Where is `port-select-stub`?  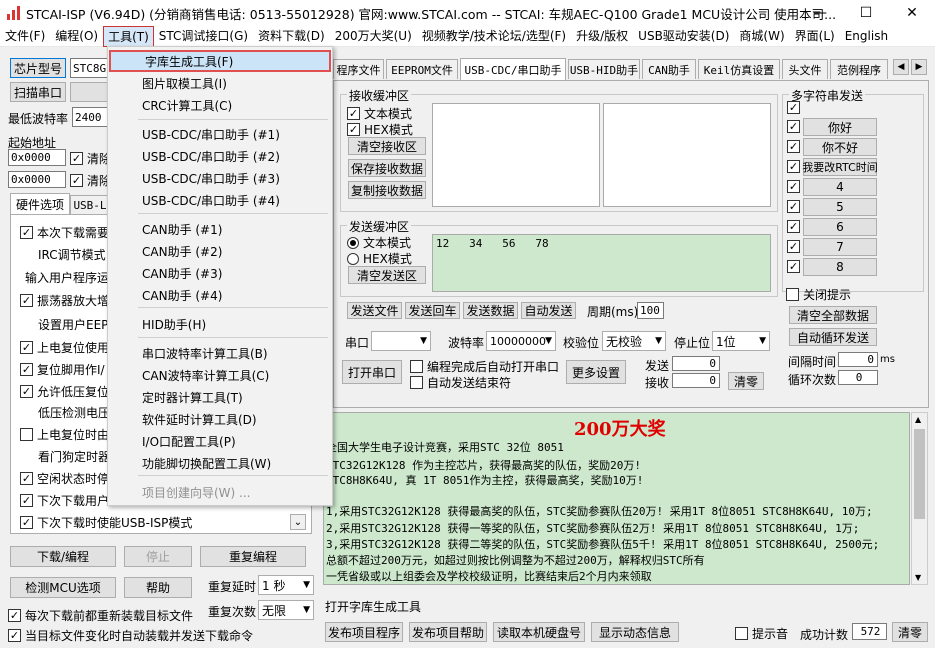 port-select-stub is located at coordinates (90, 92).